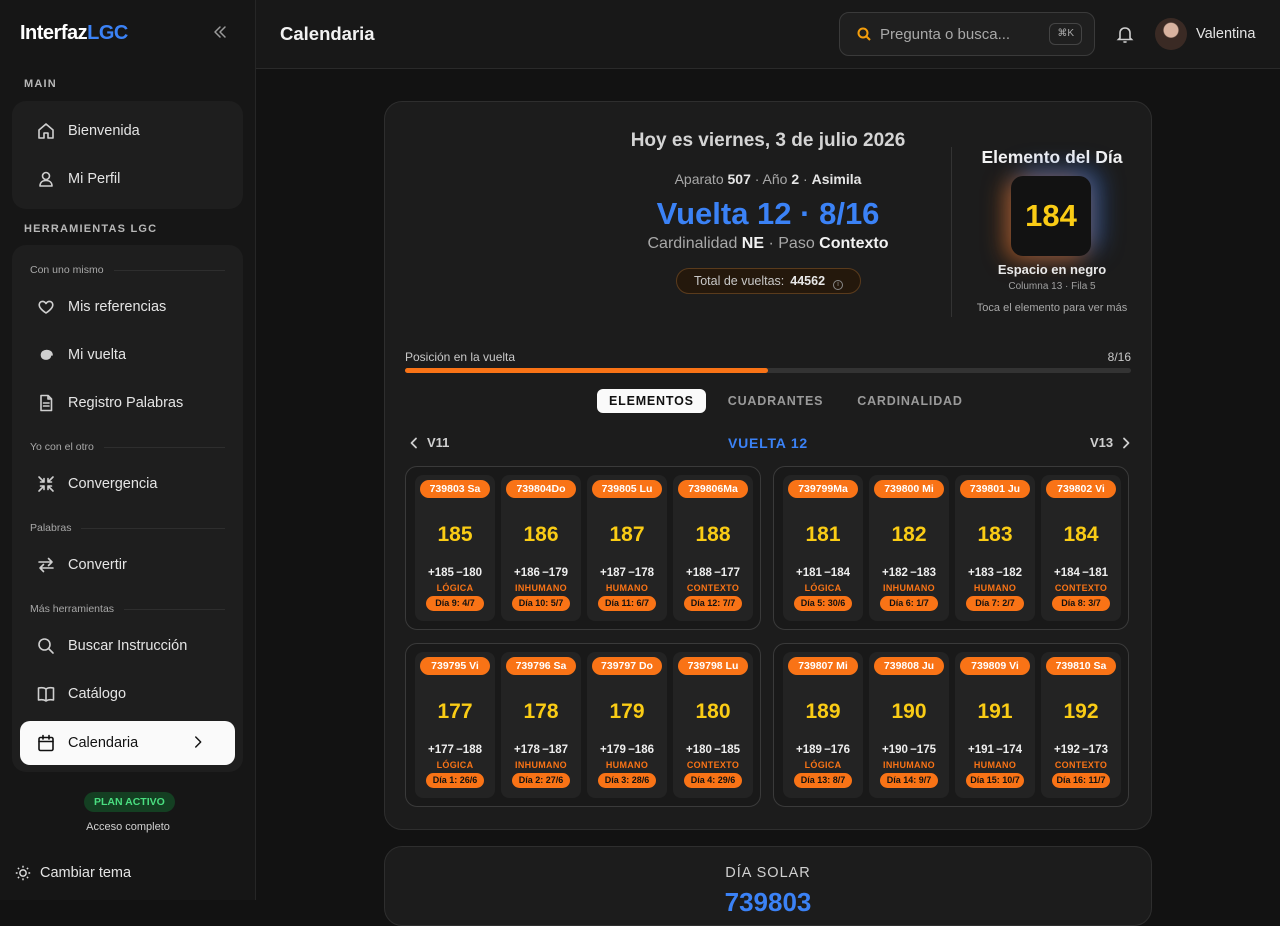 The image size is (1280, 926). I want to click on info-icon: i, so click(838, 285).